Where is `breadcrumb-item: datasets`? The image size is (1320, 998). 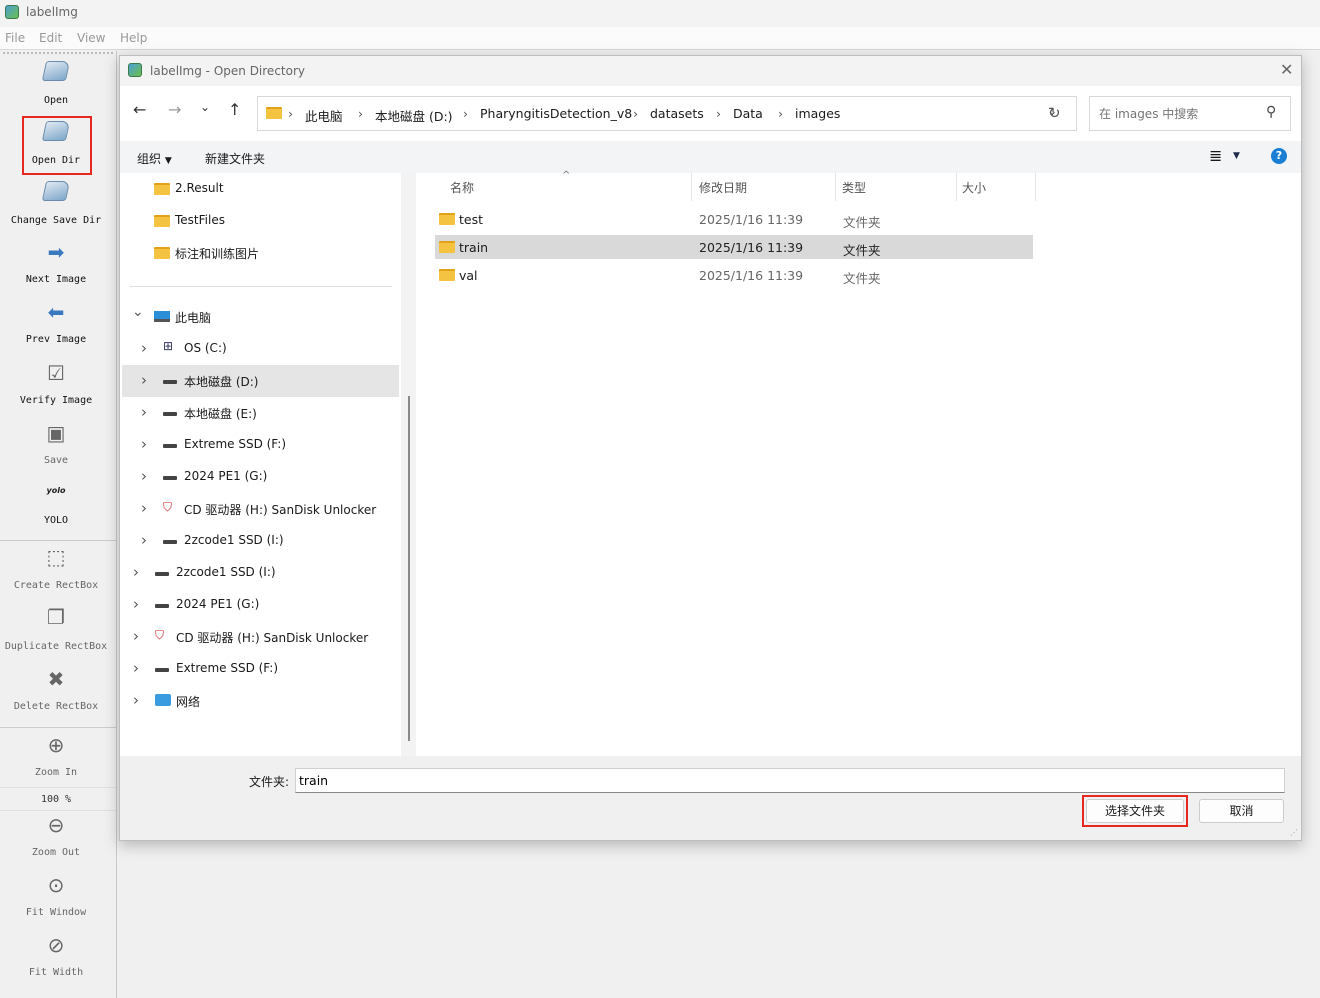
breadcrumb-item: datasets is located at coordinates (677, 113).